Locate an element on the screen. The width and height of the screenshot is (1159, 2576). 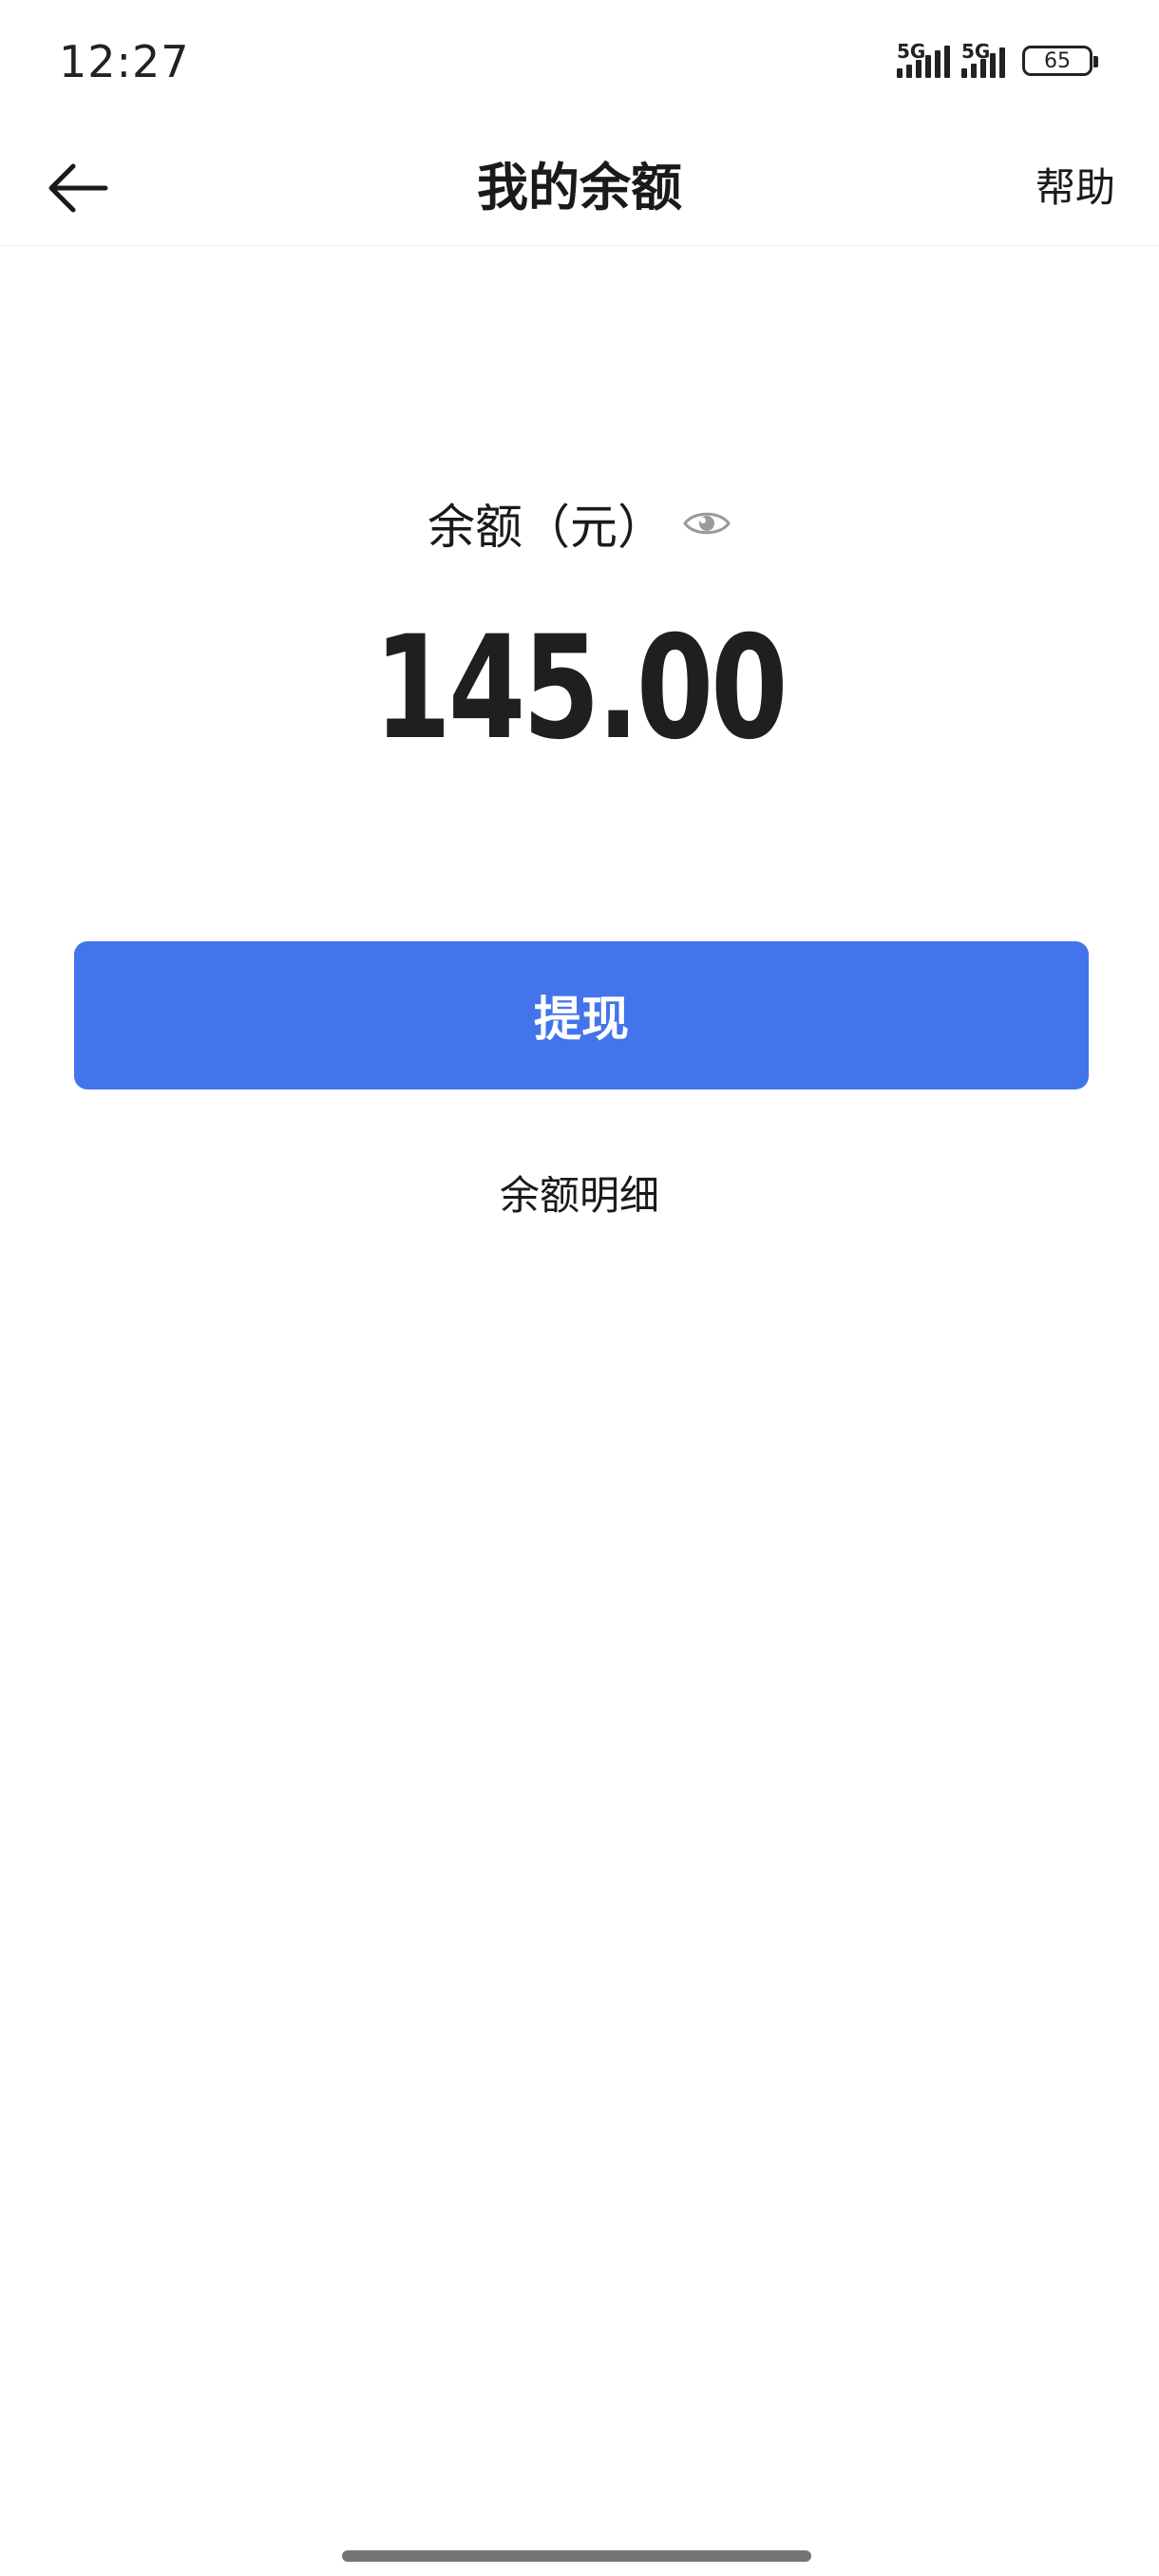
status-time: 12:27 is located at coordinates (124, 61).